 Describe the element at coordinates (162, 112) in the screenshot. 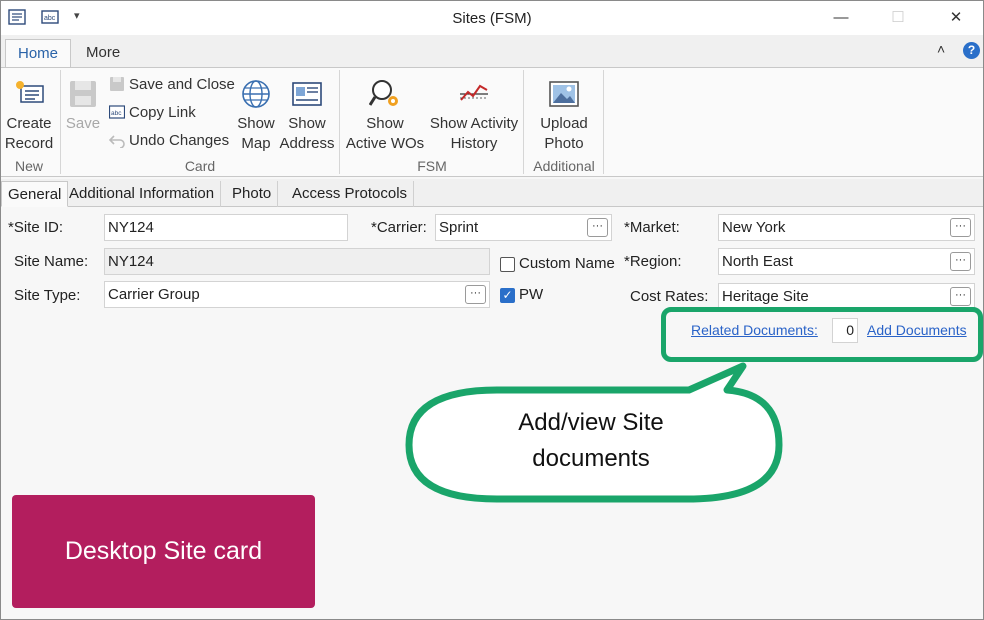

I see `copy-link-label: Copy Link` at that location.